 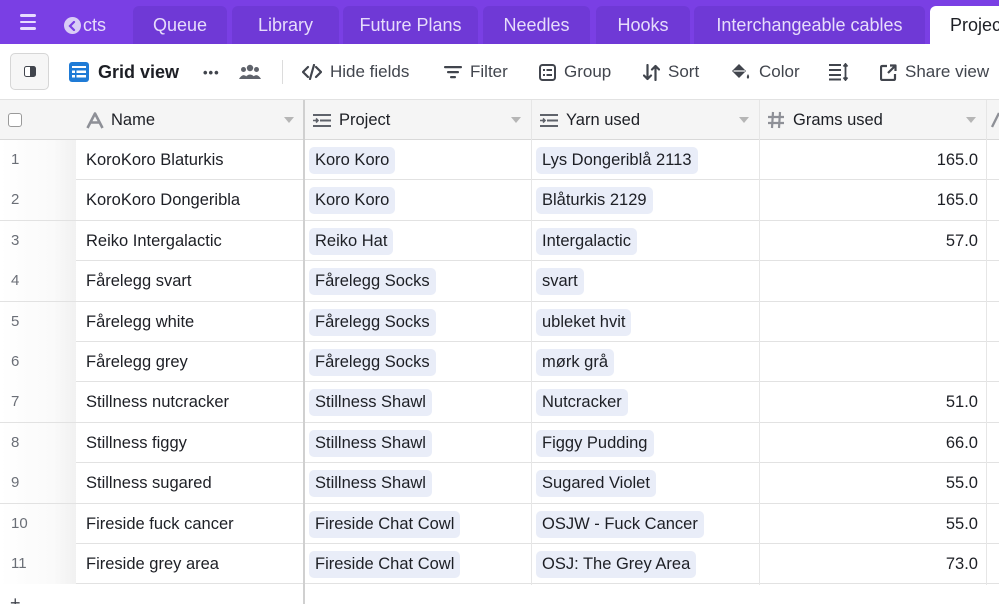 I want to click on tab-queue: Queue, so click(x=180, y=25).